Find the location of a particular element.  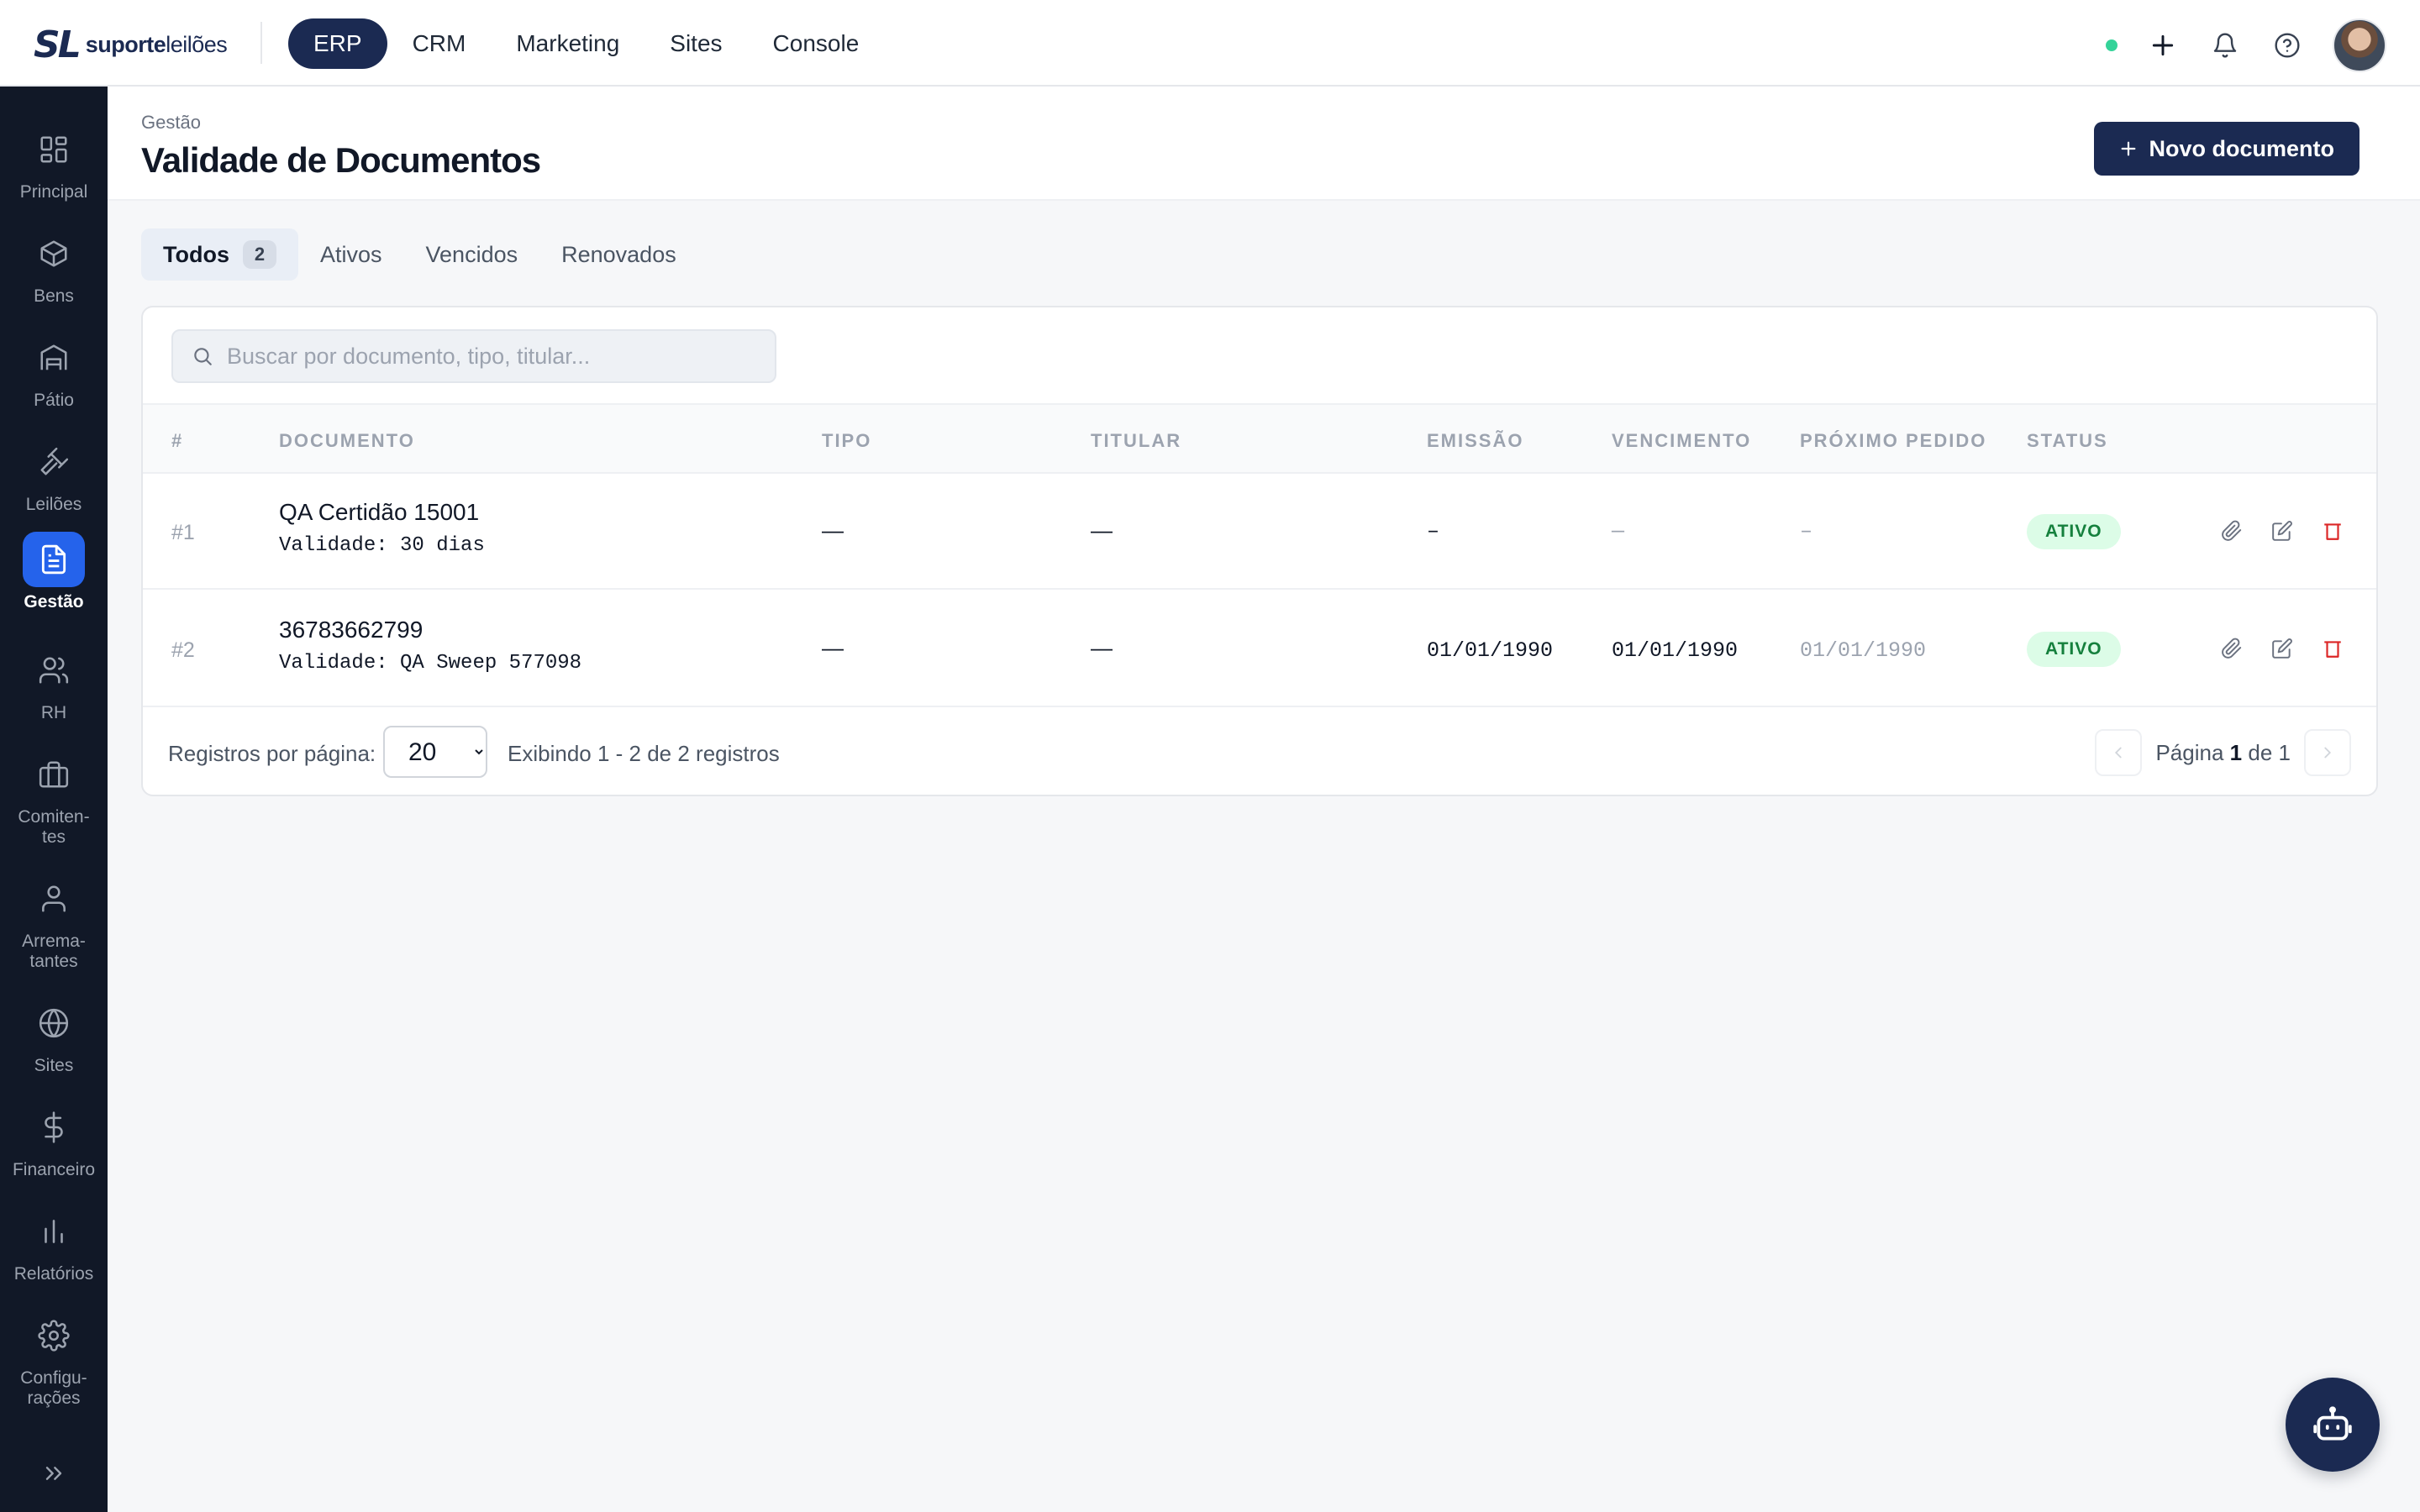

per-page-label: Registros por página: is located at coordinates (272, 753).